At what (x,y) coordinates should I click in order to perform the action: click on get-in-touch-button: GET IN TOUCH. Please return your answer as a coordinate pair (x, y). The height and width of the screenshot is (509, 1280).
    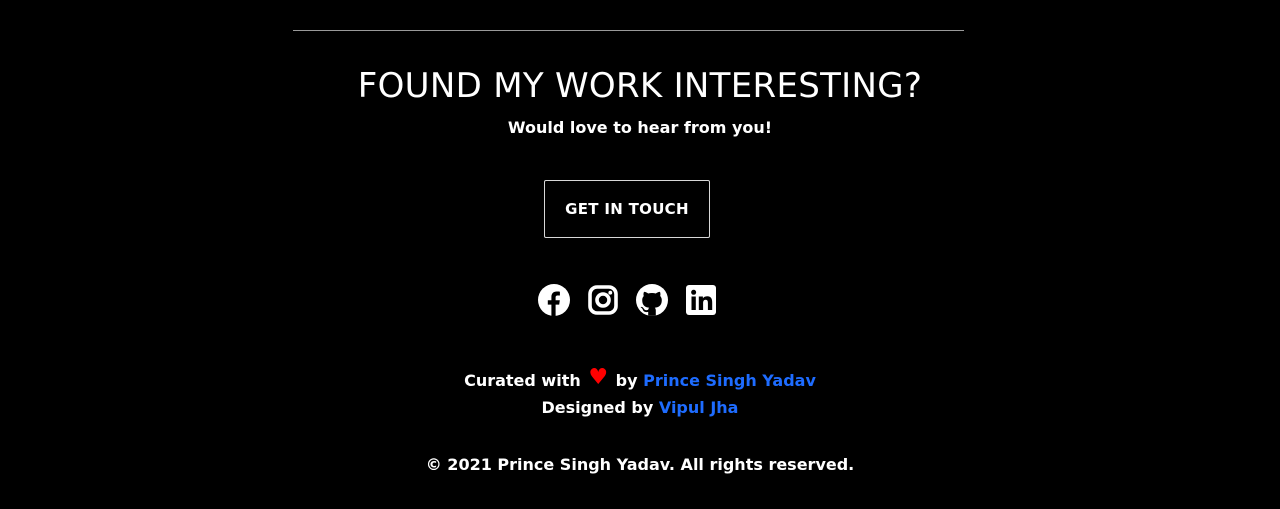
    Looking at the image, I should click on (627, 209).